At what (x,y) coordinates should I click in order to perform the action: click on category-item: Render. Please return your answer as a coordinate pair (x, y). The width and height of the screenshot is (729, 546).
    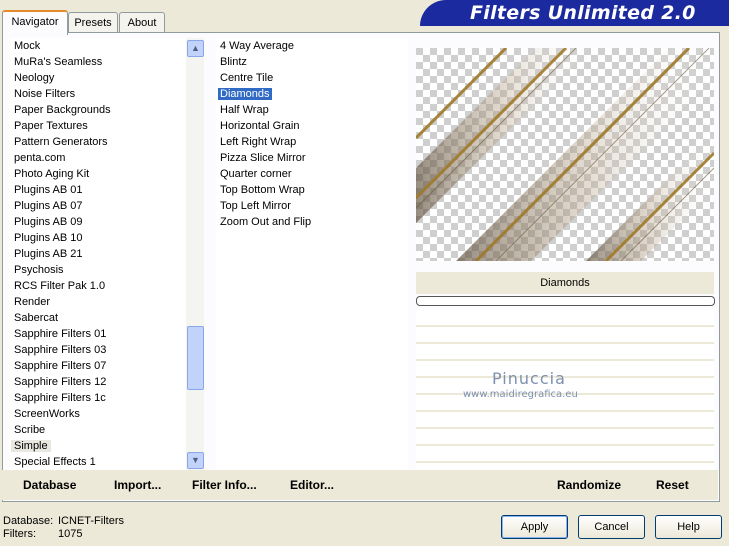
    Looking at the image, I should click on (98, 302).